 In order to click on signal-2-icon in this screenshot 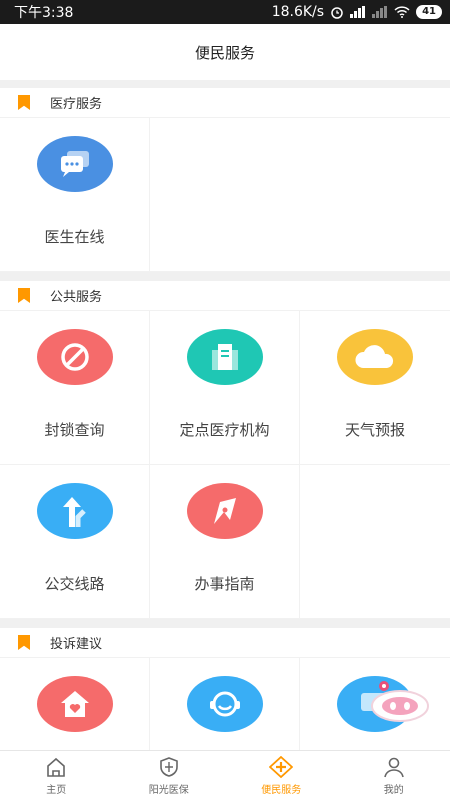, I will do `click(380, 12)`.